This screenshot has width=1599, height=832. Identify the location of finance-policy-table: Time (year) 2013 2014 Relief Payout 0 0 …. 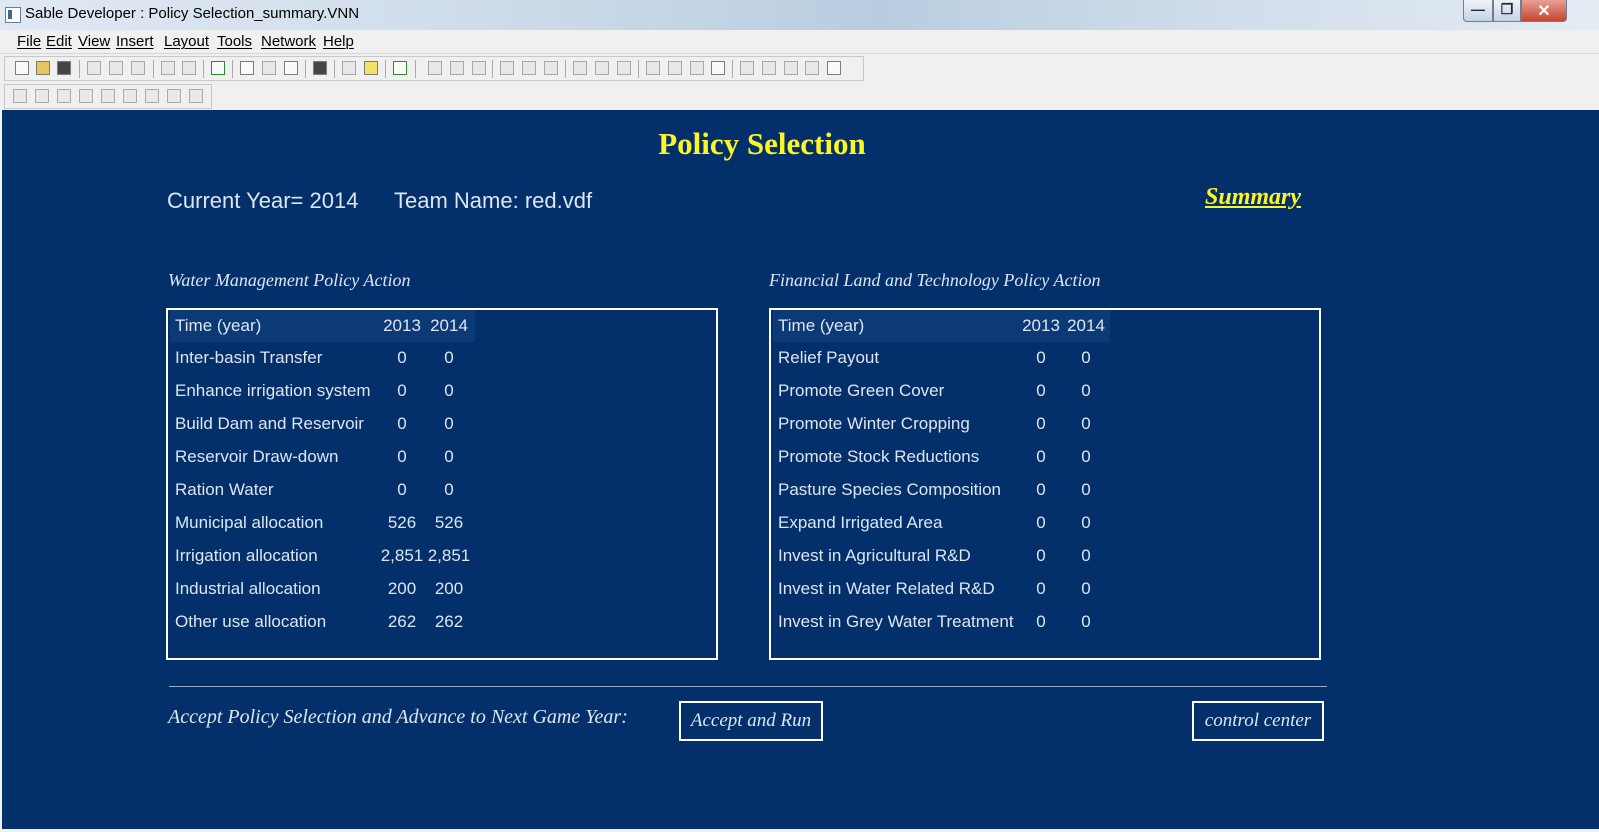
(1045, 484).